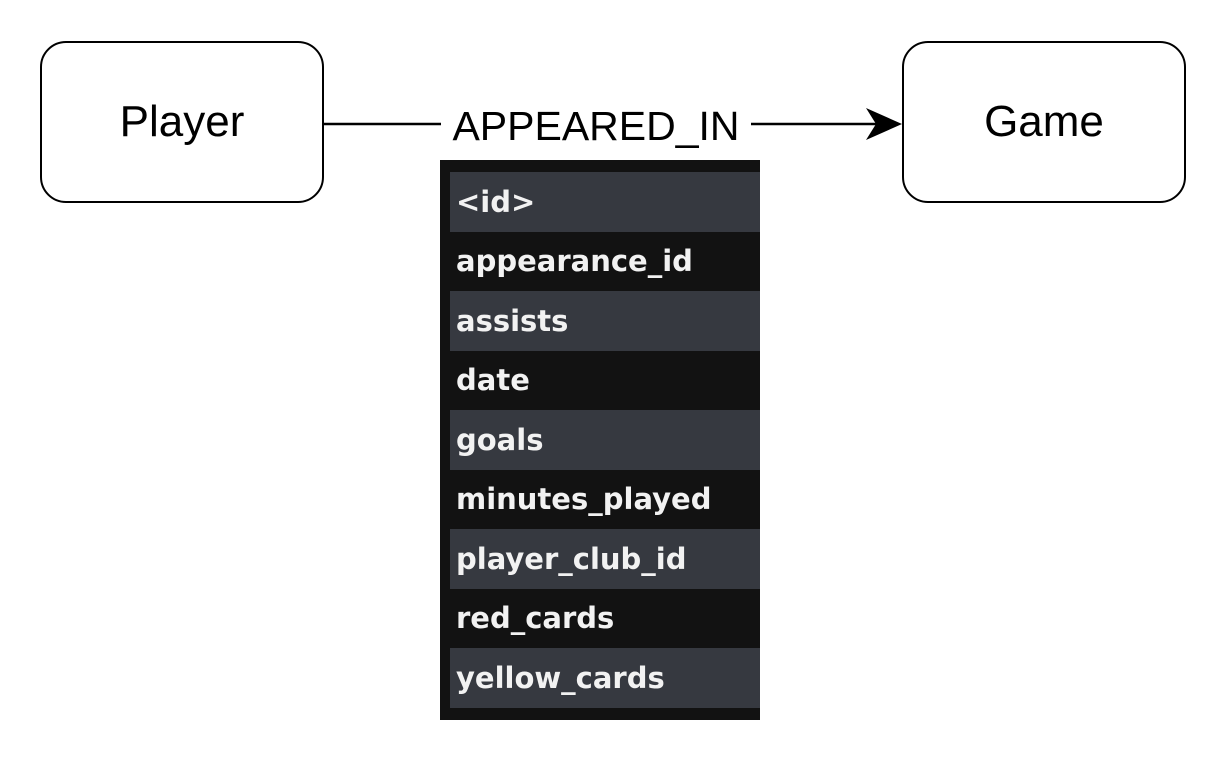 This screenshot has height=764, width=1228. I want to click on property-row: date, so click(493, 380).